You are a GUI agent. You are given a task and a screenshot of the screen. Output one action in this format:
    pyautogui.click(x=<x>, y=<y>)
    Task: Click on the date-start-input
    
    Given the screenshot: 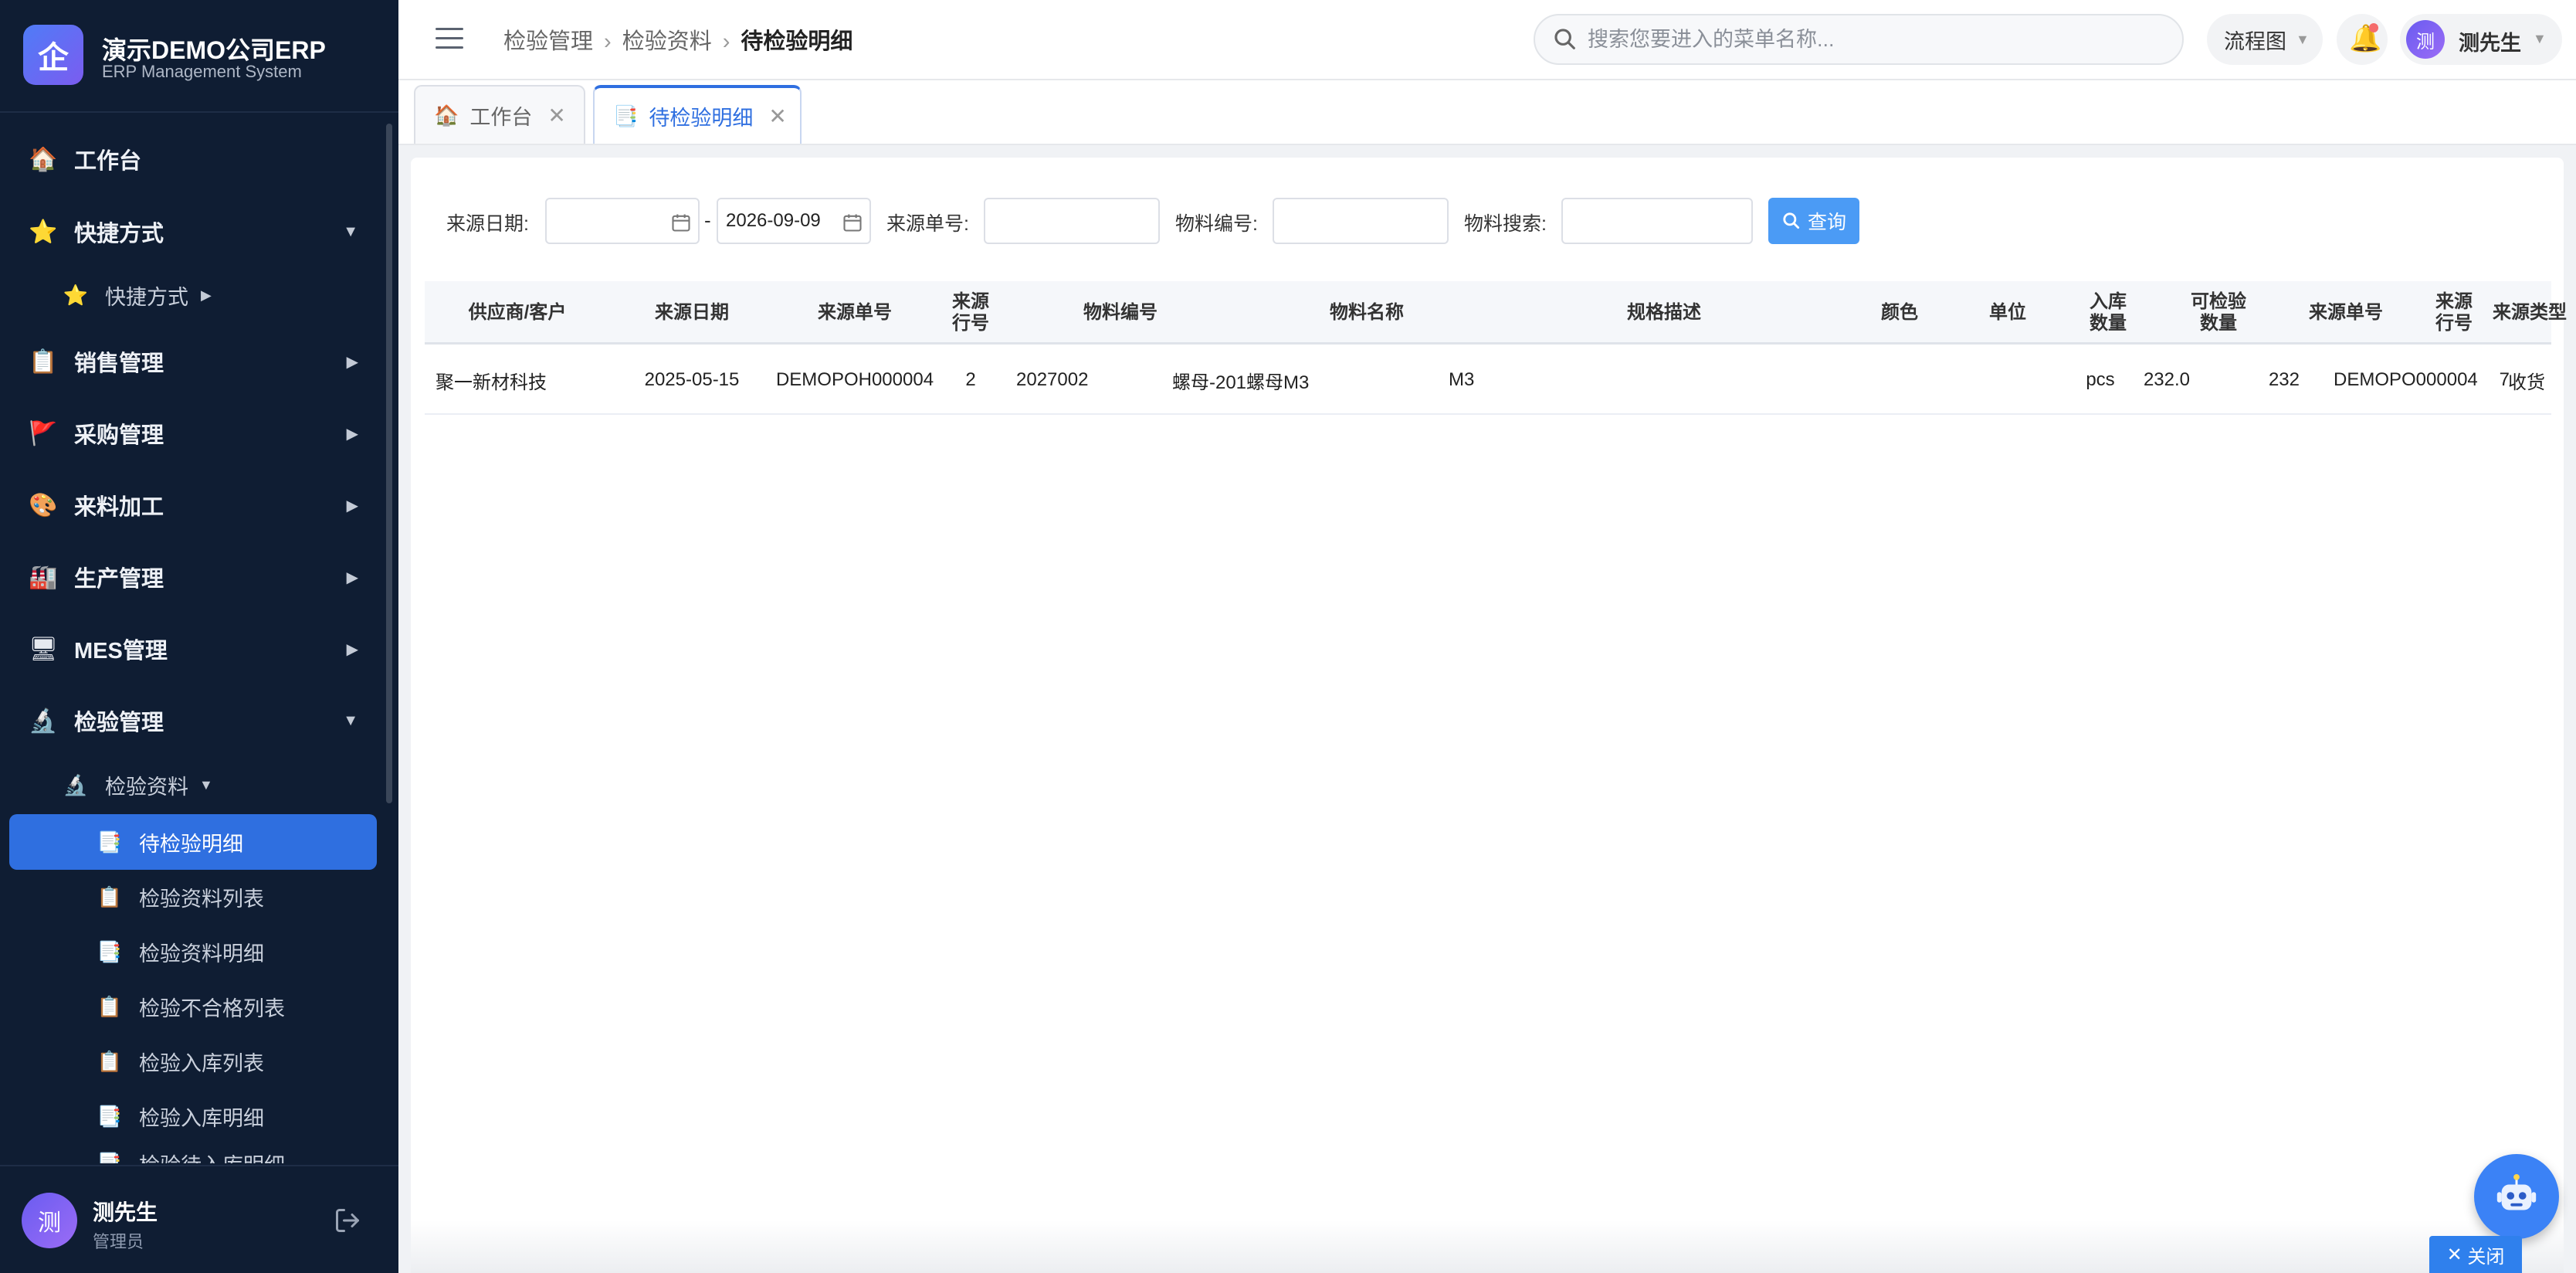 What is the action you would take?
    pyautogui.click(x=622, y=221)
    